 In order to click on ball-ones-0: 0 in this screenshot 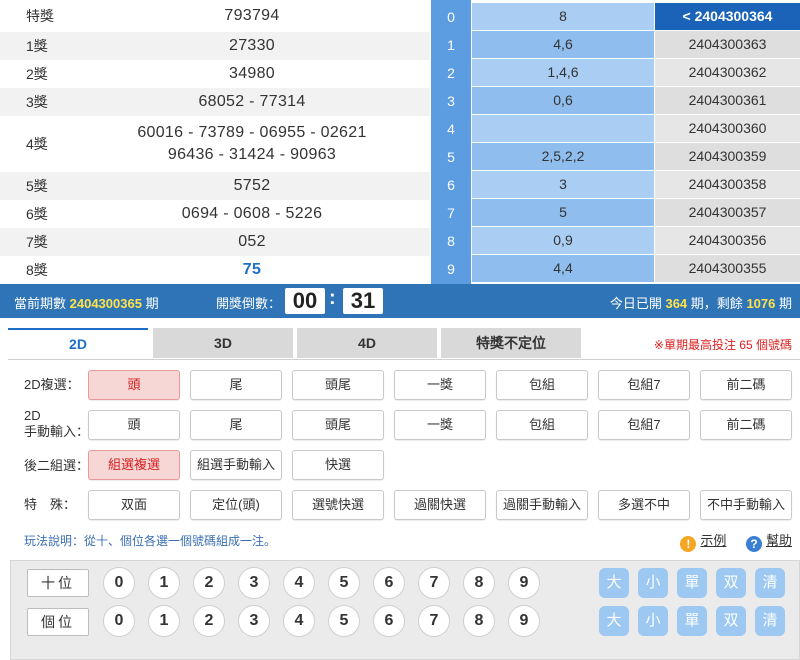, I will do `click(119, 621)`.